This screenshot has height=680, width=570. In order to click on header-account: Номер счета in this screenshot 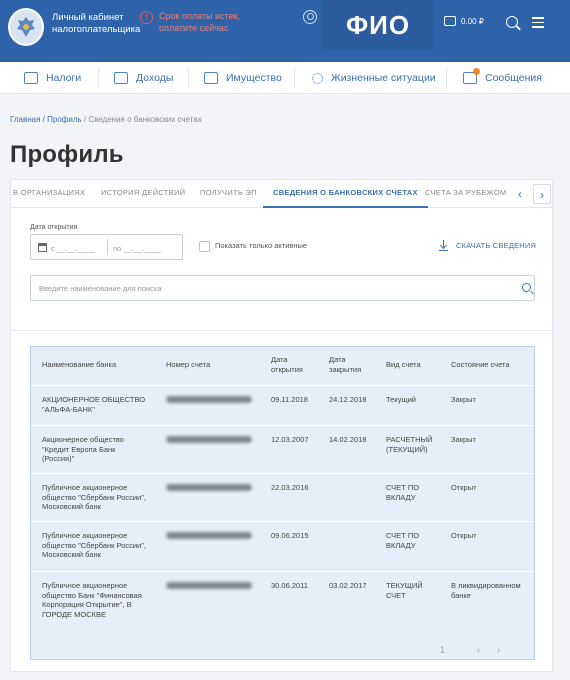, I will do `click(188, 364)`.